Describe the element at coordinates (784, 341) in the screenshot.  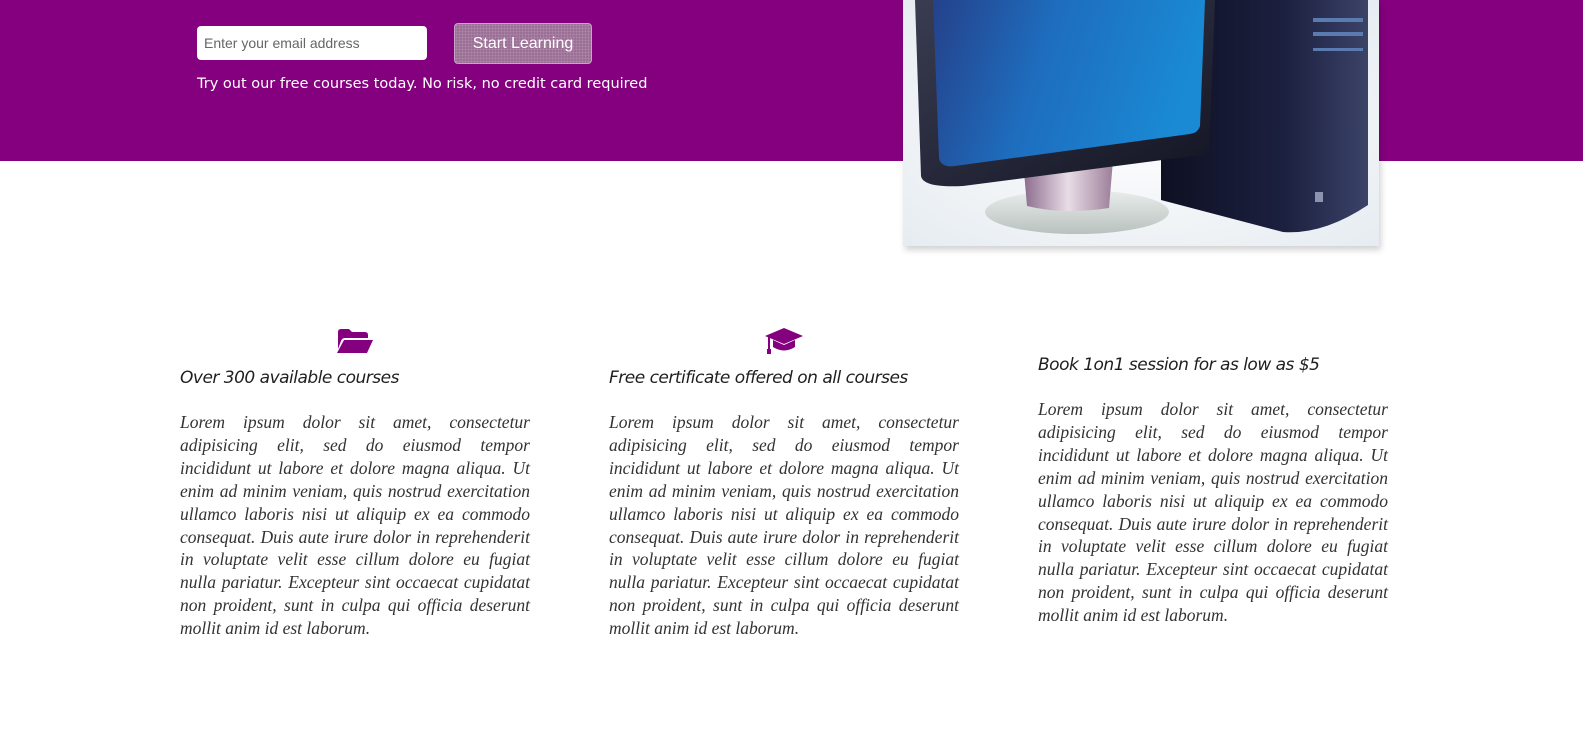
I see `graduation-cap-icon` at that location.